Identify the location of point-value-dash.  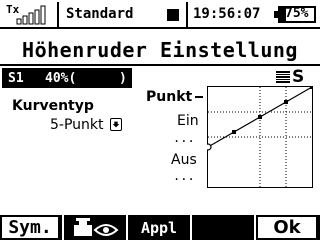
(199, 97).